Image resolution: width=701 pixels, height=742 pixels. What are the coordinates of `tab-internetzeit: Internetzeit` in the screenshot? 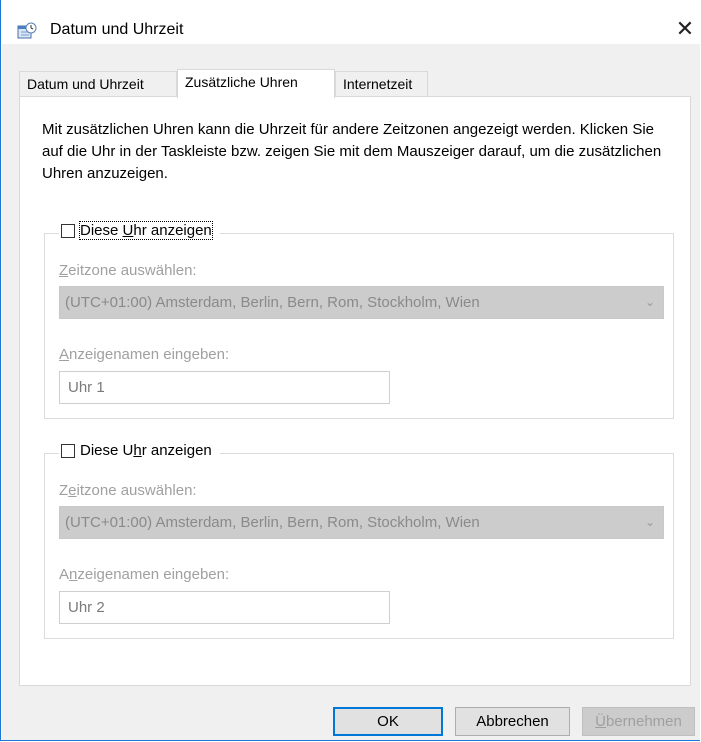 It's located at (381, 84).